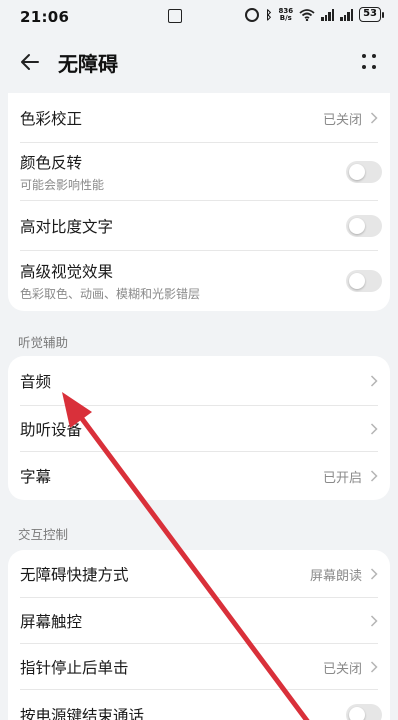 The height and width of the screenshot is (720, 398). I want to click on setting-value: 屏幕朗读, so click(335, 576).